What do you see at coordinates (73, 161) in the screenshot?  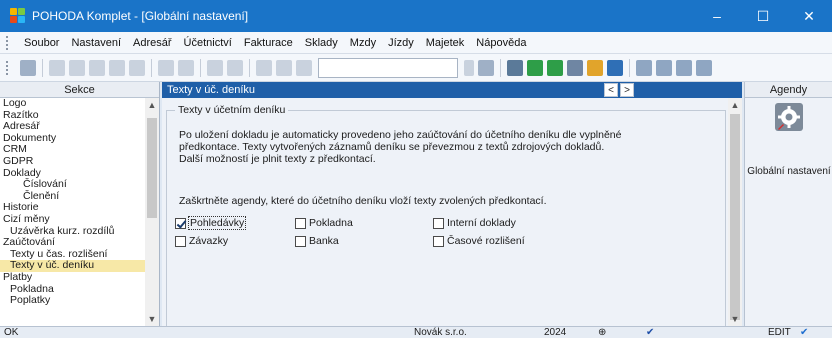 I see `tree-item: GDPR` at bounding box center [73, 161].